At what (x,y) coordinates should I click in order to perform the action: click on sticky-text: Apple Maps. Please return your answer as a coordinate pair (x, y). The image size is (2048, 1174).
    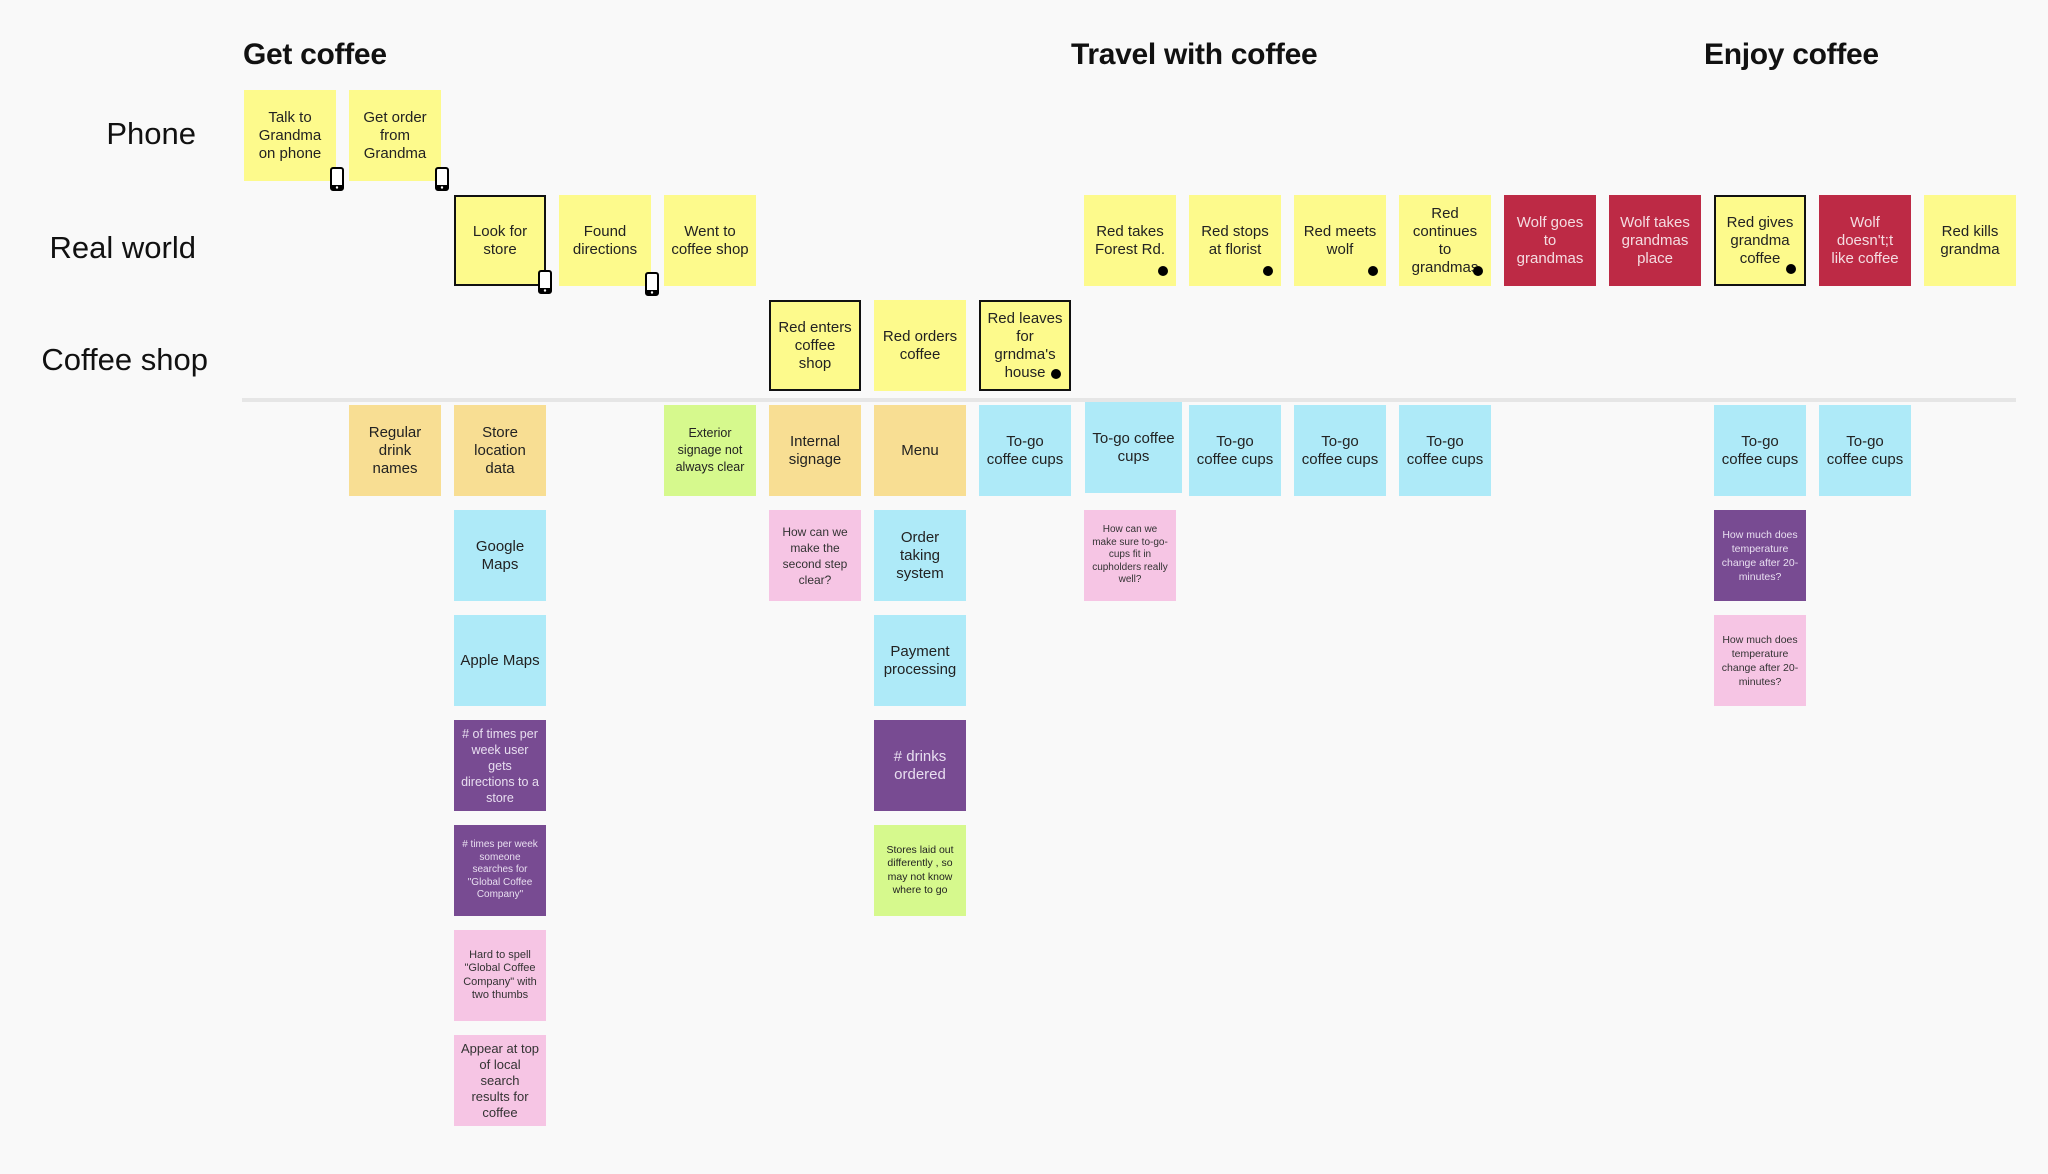
    Looking at the image, I should click on (500, 660).